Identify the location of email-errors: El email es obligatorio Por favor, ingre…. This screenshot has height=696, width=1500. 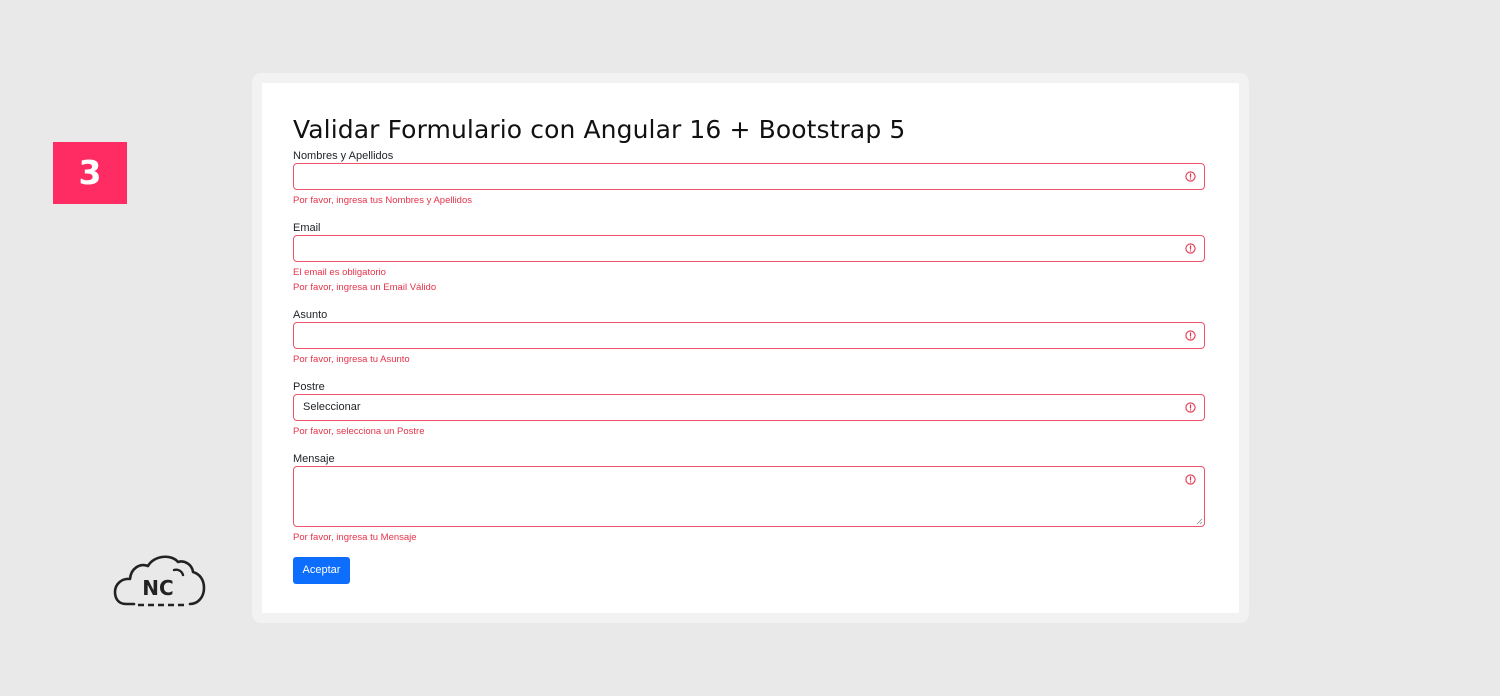
(749, 280).